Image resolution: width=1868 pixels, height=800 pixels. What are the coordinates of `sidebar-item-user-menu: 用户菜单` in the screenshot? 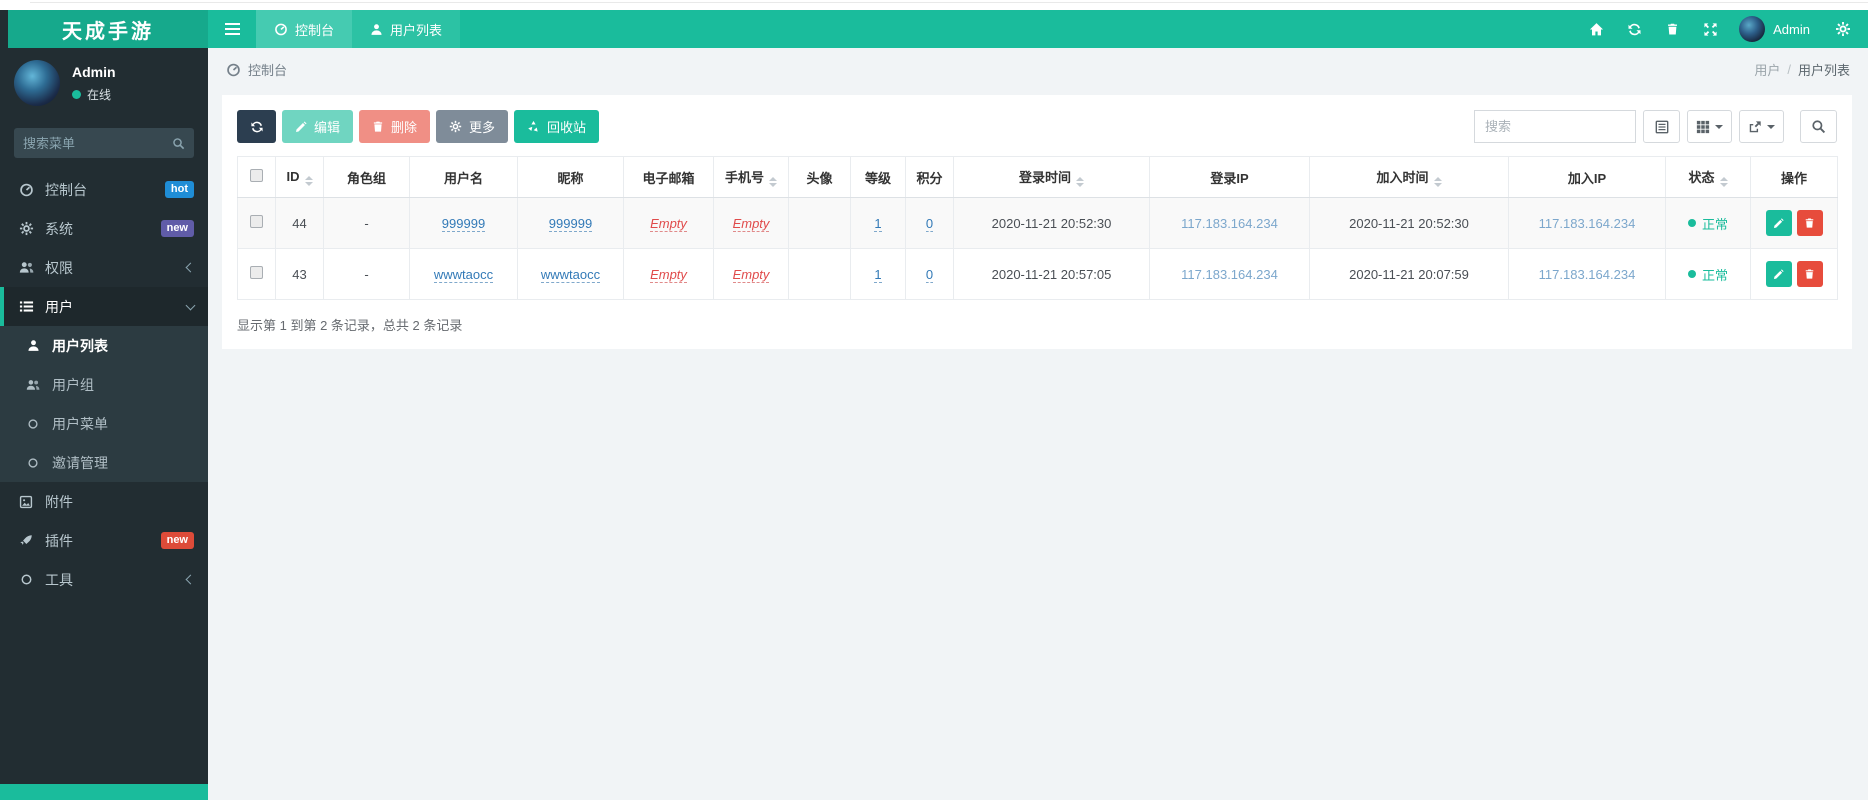 It's located at (104, 423).